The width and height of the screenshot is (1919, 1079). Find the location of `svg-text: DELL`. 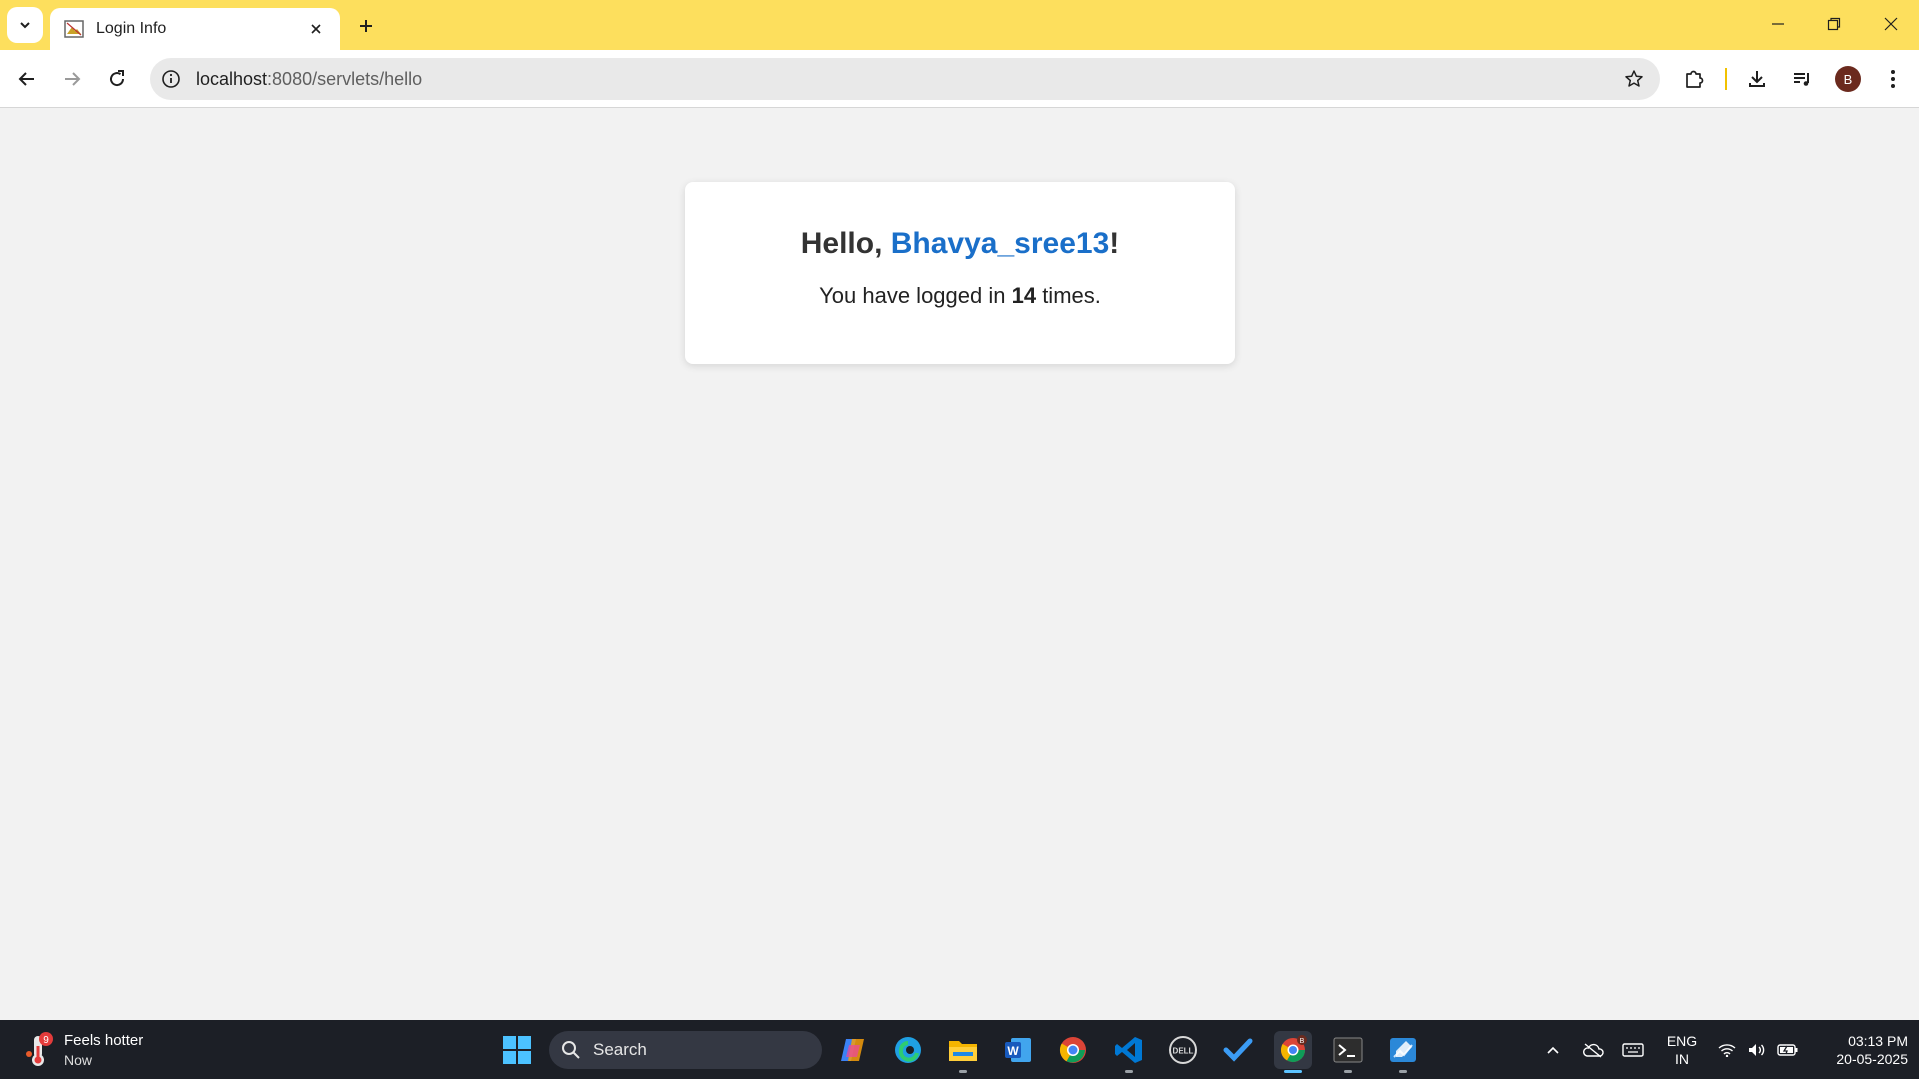

svg-text: DELL is located at coordinates (1183, 1051).